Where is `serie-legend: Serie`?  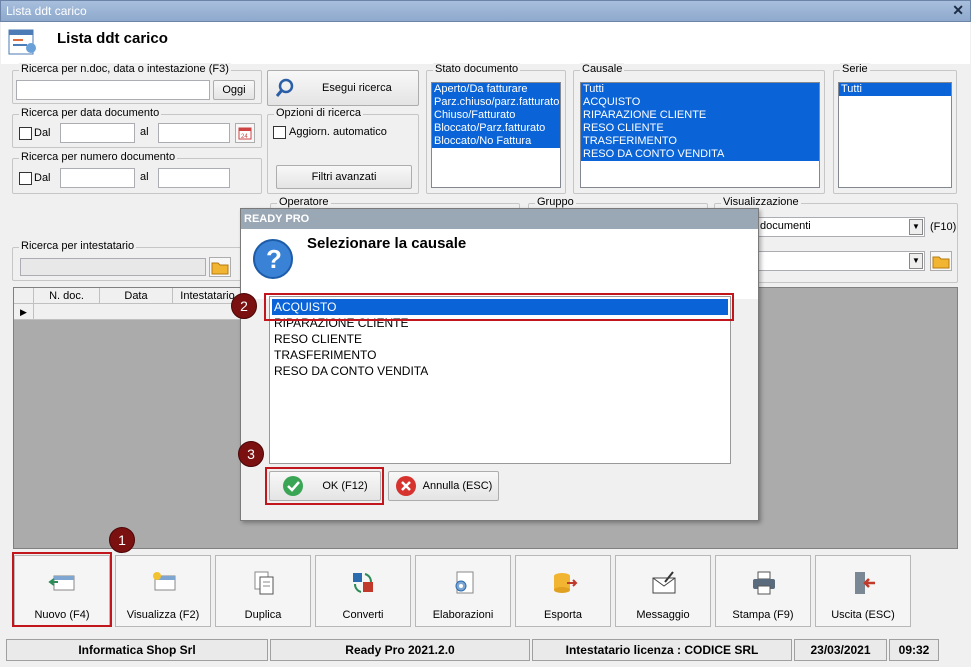
serie-legend: Serie is located at coordinates (855, 69).